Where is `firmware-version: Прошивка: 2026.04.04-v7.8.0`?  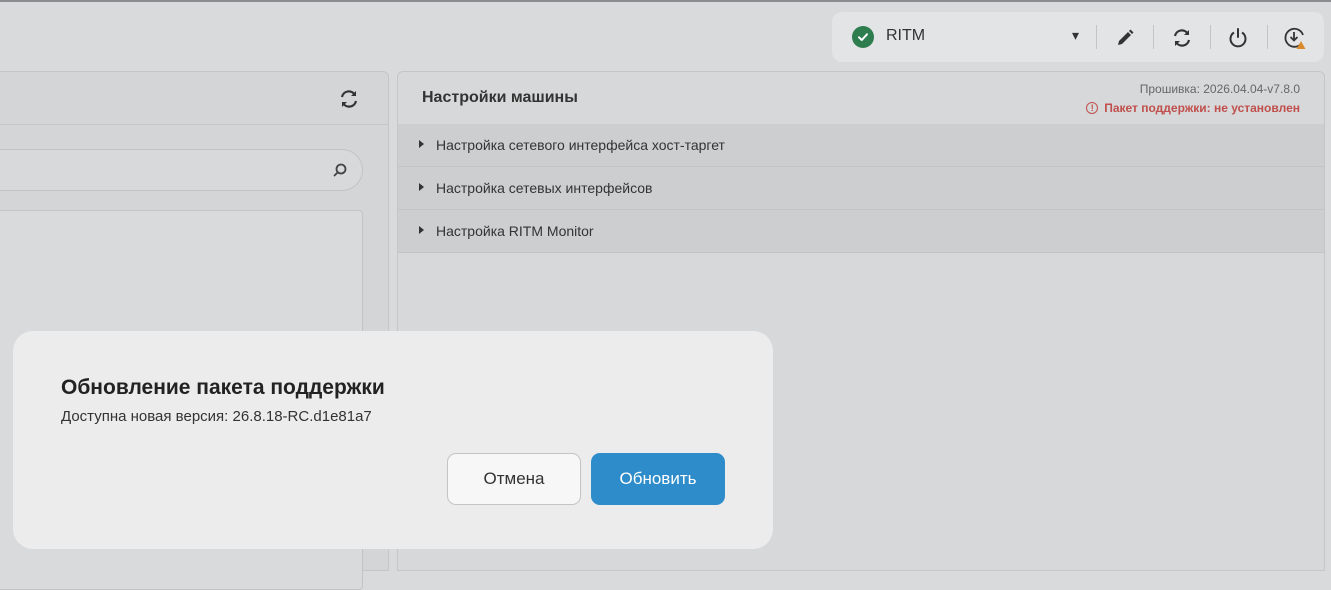
firmware-version: Прошивка: 2026.04.04-v7.8.0 is located at coordinates (1219, 89).